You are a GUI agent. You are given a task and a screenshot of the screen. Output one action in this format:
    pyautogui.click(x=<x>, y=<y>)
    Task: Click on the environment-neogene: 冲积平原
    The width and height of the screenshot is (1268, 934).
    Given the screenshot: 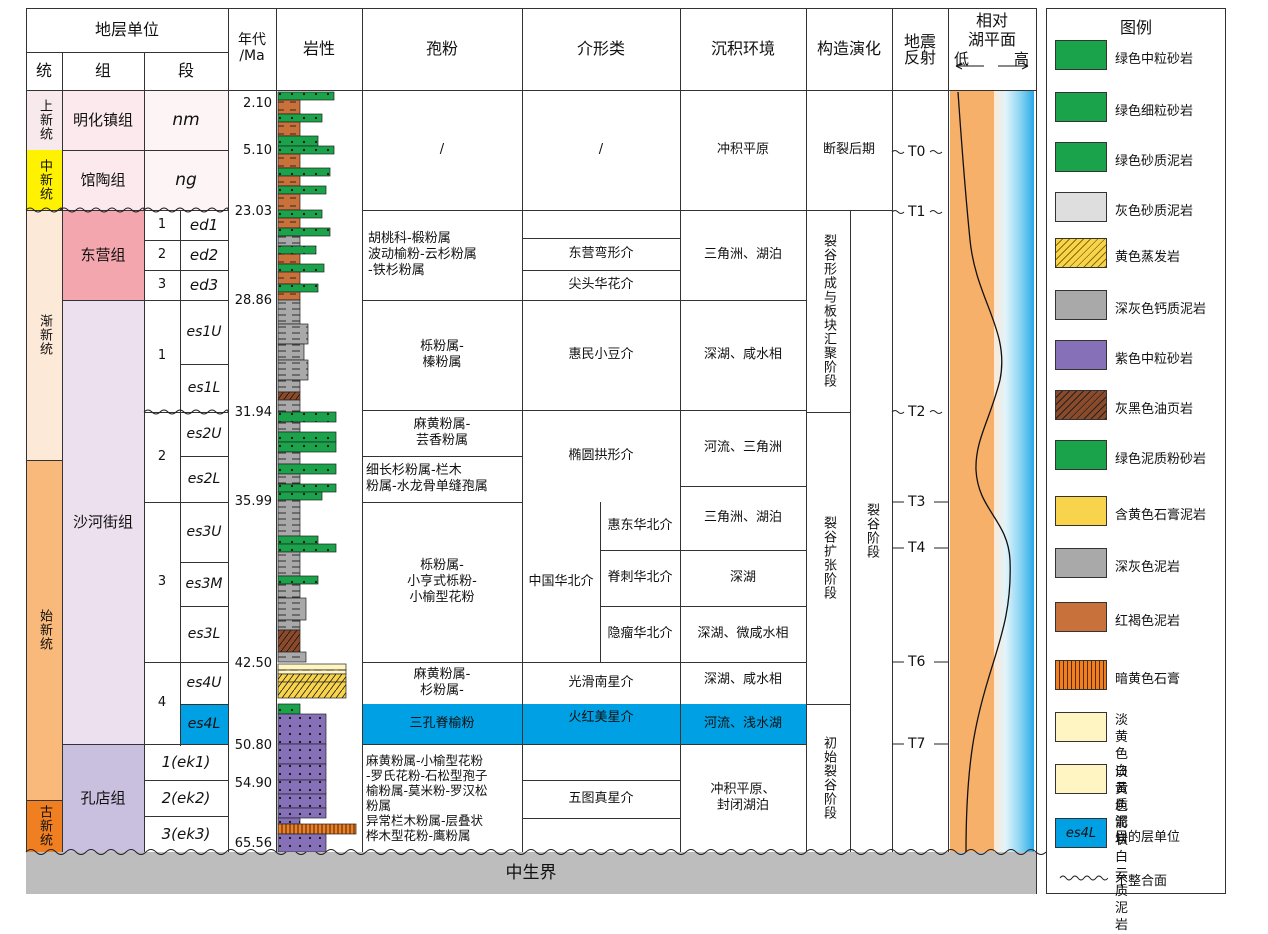 What is the action you would take?
    pyautogui.click(x=742, y=149)
    